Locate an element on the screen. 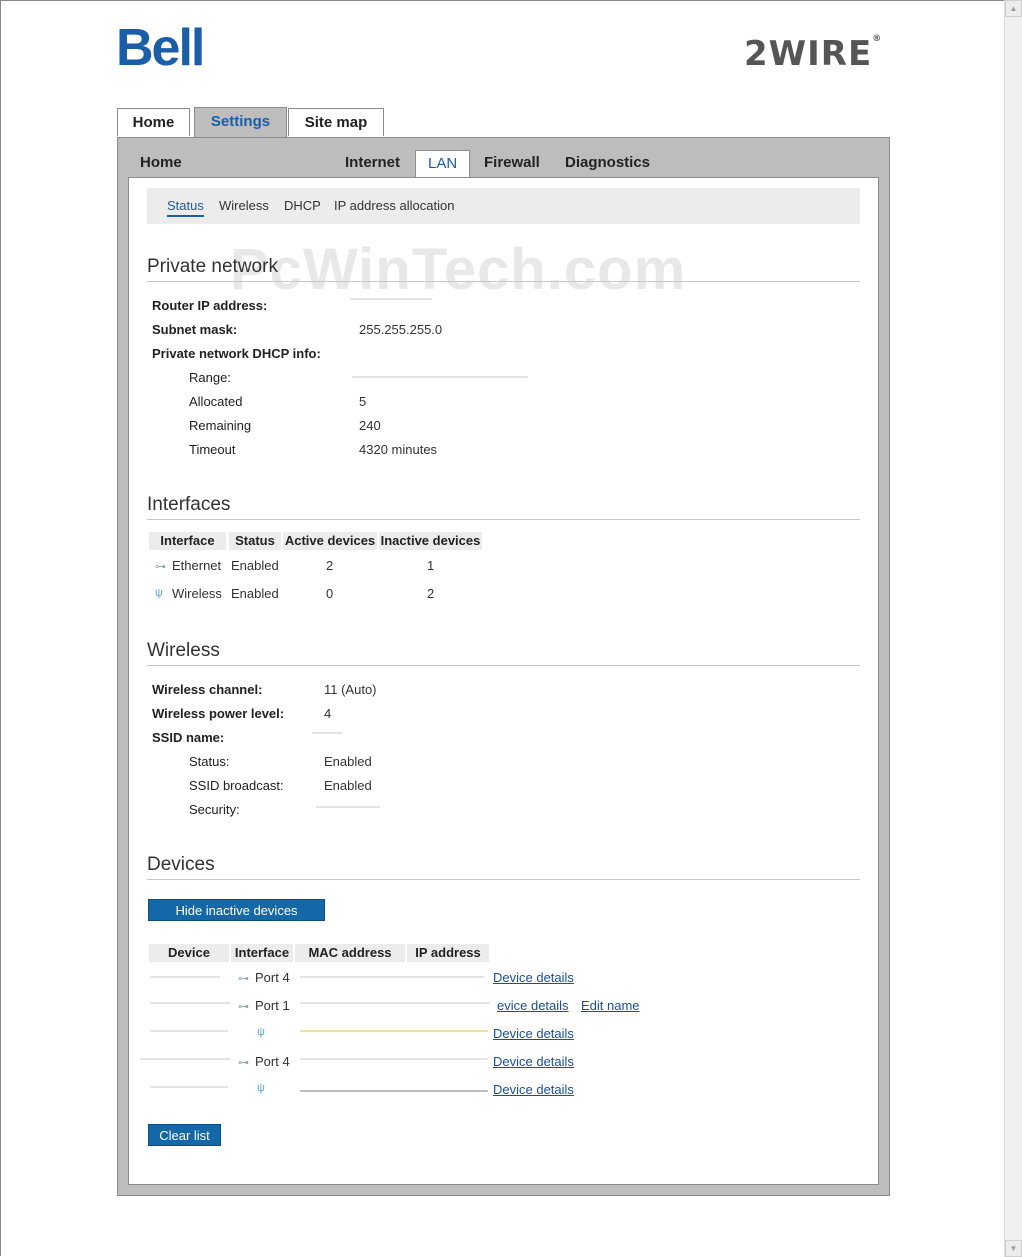 The width and height of the screenshot is (1022, 1257). nav-status: Status is located at coordinates (185, 207).